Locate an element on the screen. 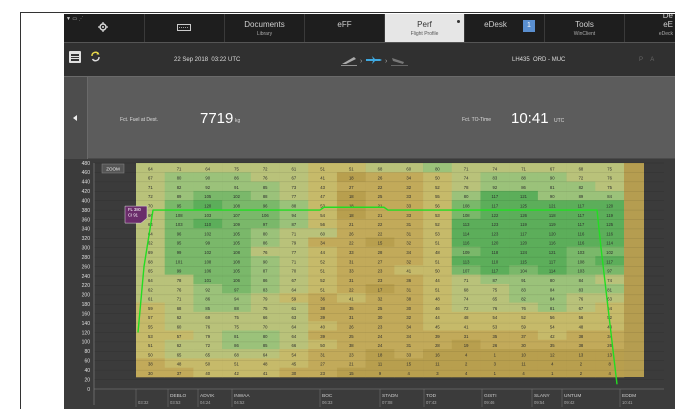 The width and height of the screenshot is (675, 409). heatmap-right-band is located at coordinates (634, 270).